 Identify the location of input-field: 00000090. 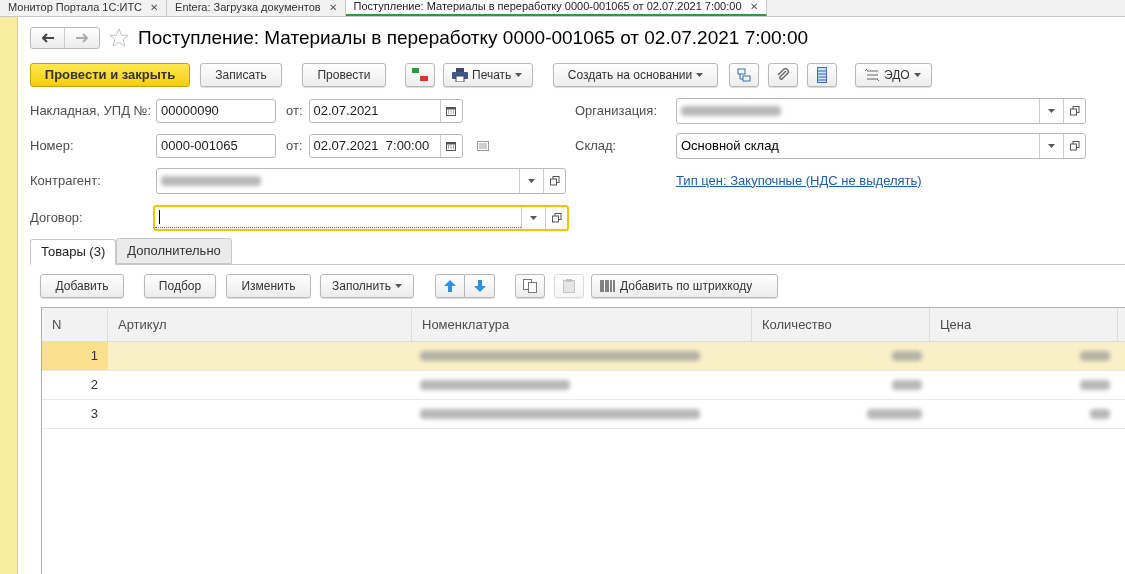
(216, 110).